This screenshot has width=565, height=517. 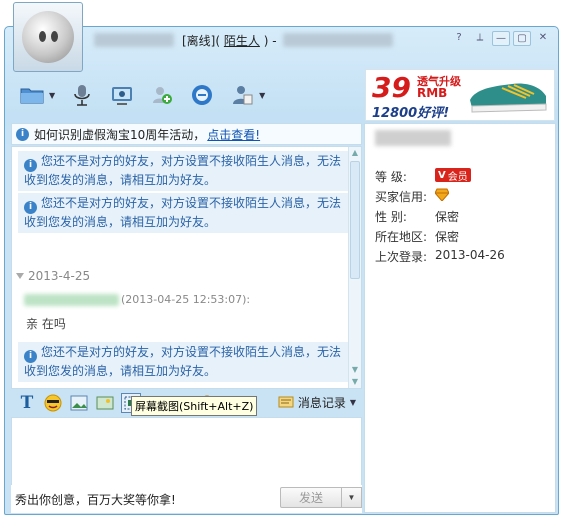 I want to click on title-suffix: ) -, so click(x=270, y=40).